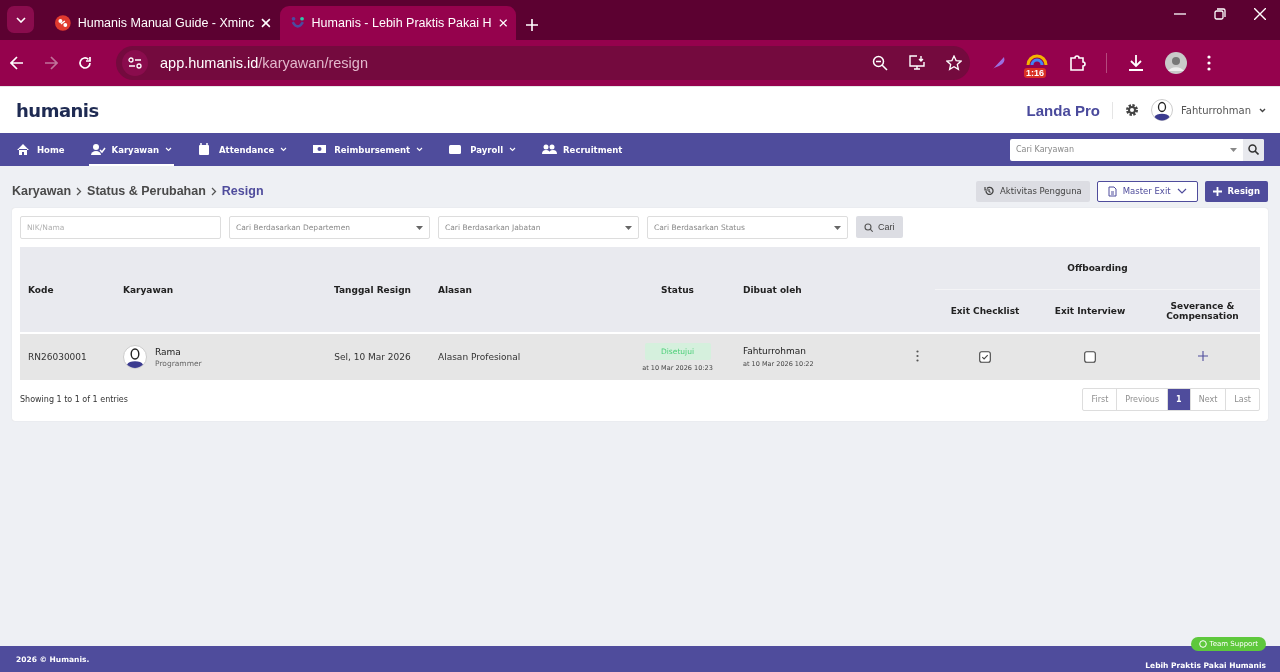 The height and width of the screenshot is (672, 1280). Describe the element at coordinates (1097, 268) in the screenshot. I see `column-group-header: Offboarding` at that location.